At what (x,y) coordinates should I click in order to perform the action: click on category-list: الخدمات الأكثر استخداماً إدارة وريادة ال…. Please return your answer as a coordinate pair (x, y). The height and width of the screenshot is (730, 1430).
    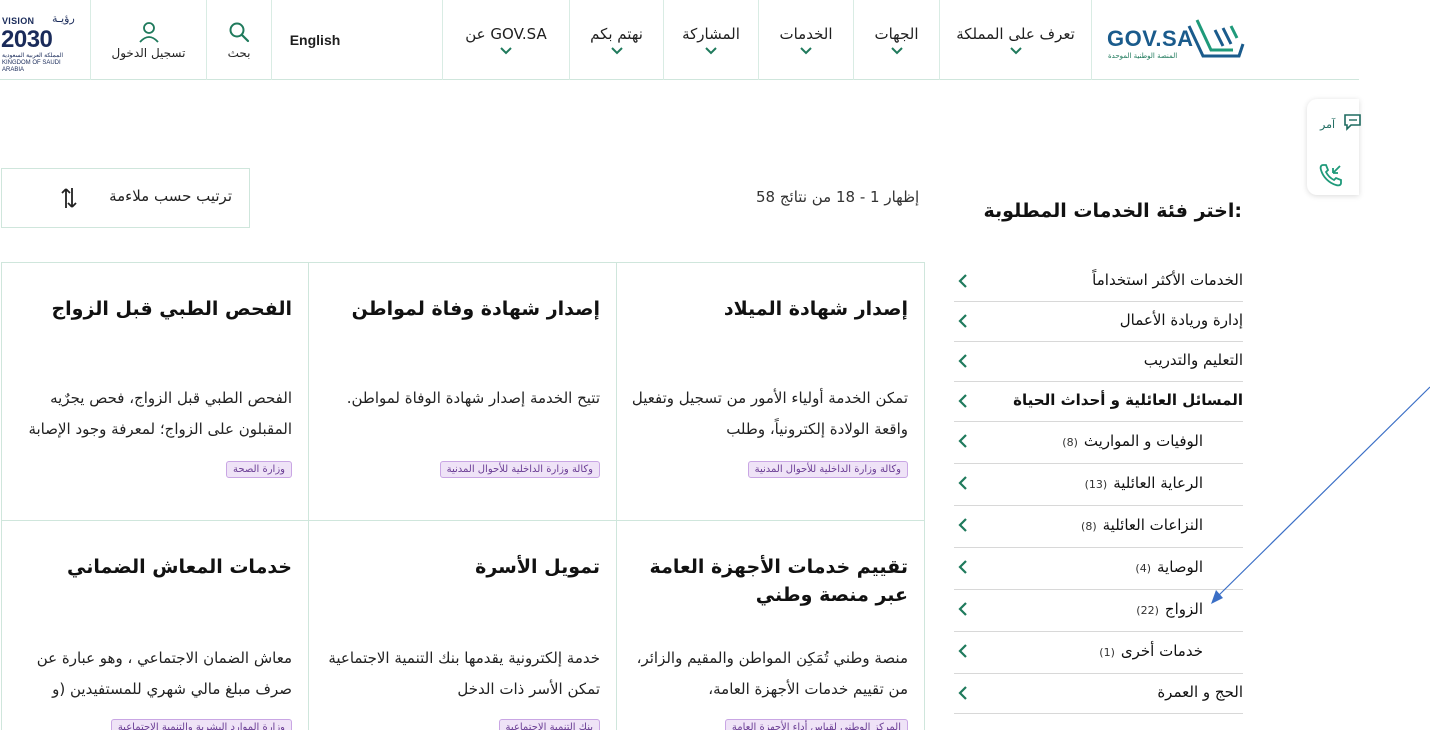
    Looking at the image, I should click on (1098, 488).